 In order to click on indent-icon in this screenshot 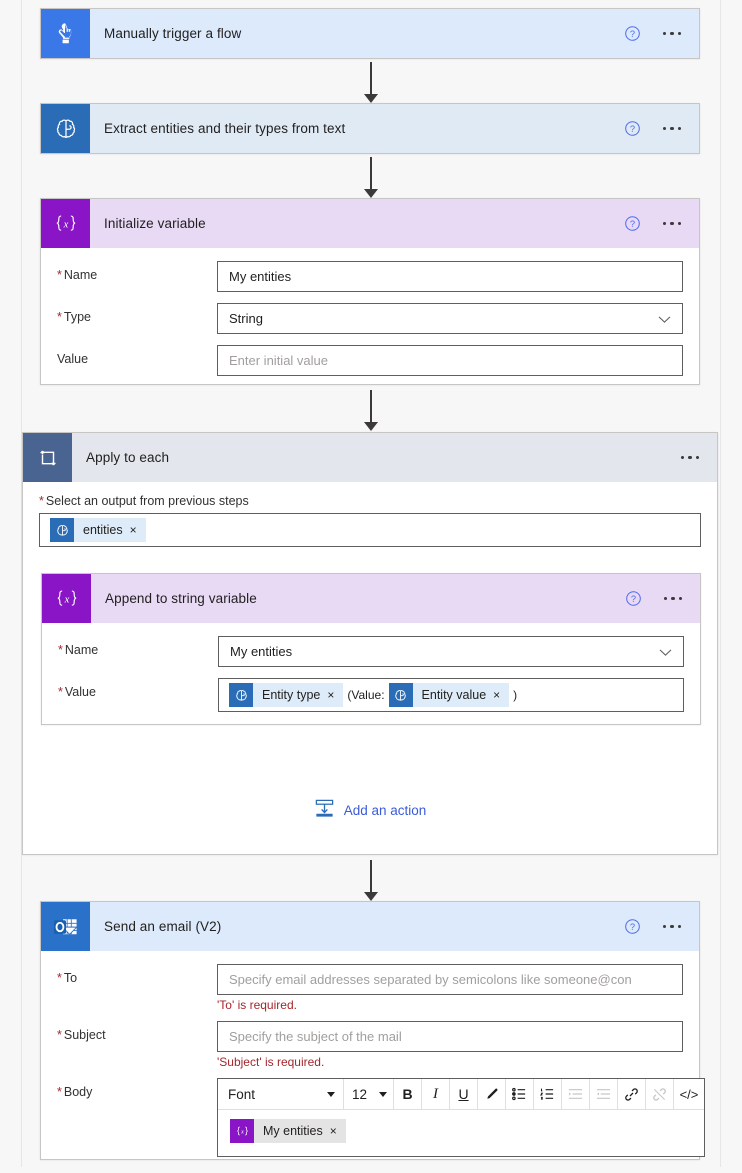, I will do `click(576, 1094)`.